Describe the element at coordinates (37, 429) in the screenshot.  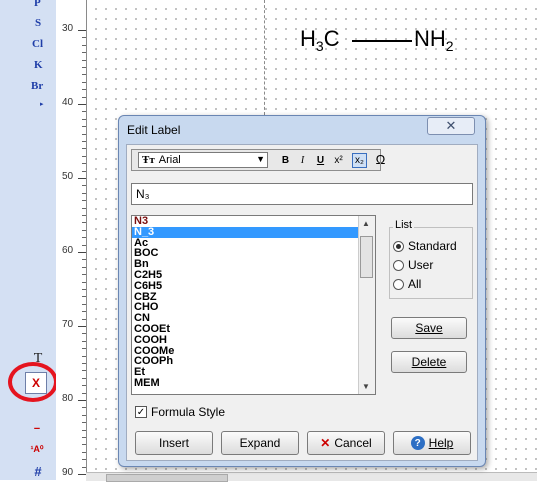
I see `charge-minus-tool-icon: −` at that location.